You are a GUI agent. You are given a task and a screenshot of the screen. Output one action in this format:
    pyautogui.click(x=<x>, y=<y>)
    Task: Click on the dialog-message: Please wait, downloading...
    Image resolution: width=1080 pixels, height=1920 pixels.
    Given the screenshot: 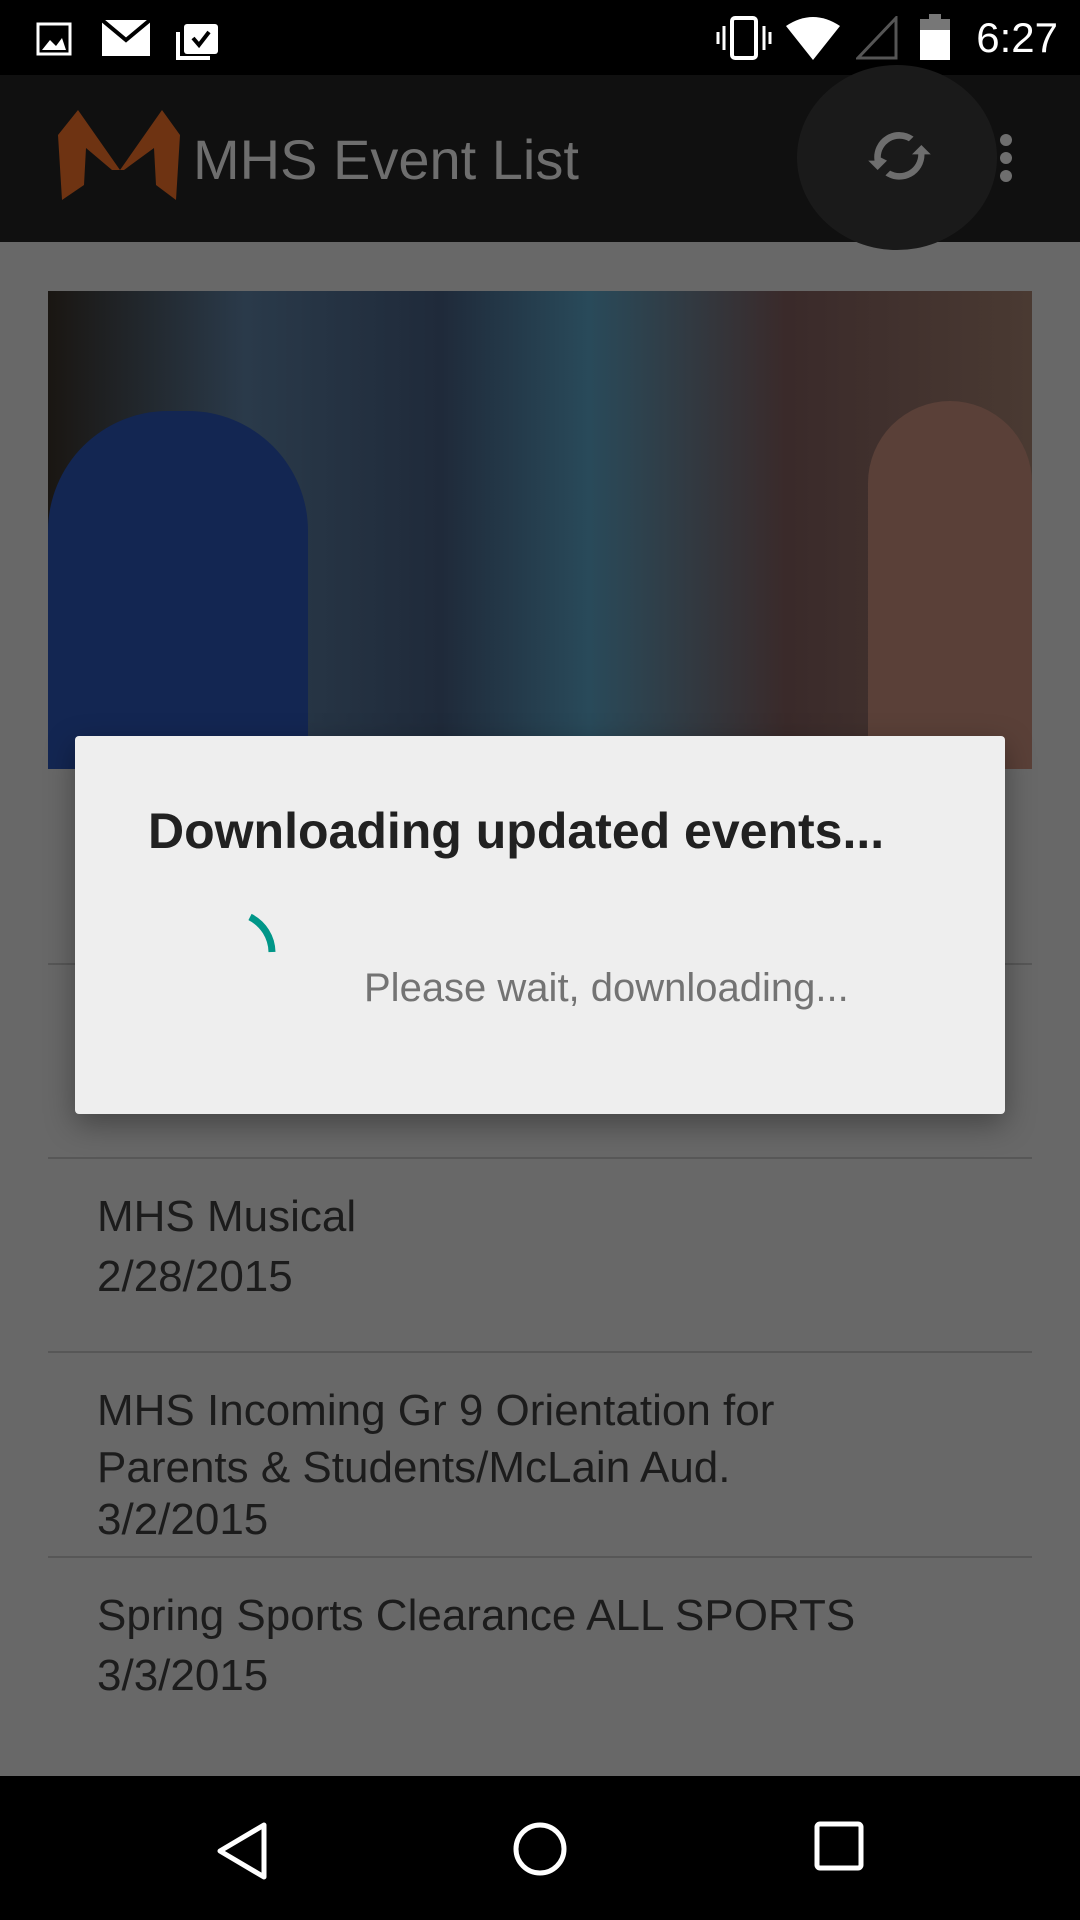 What is the action you would take?
    pyautogui.click(x=606, y=988)
    